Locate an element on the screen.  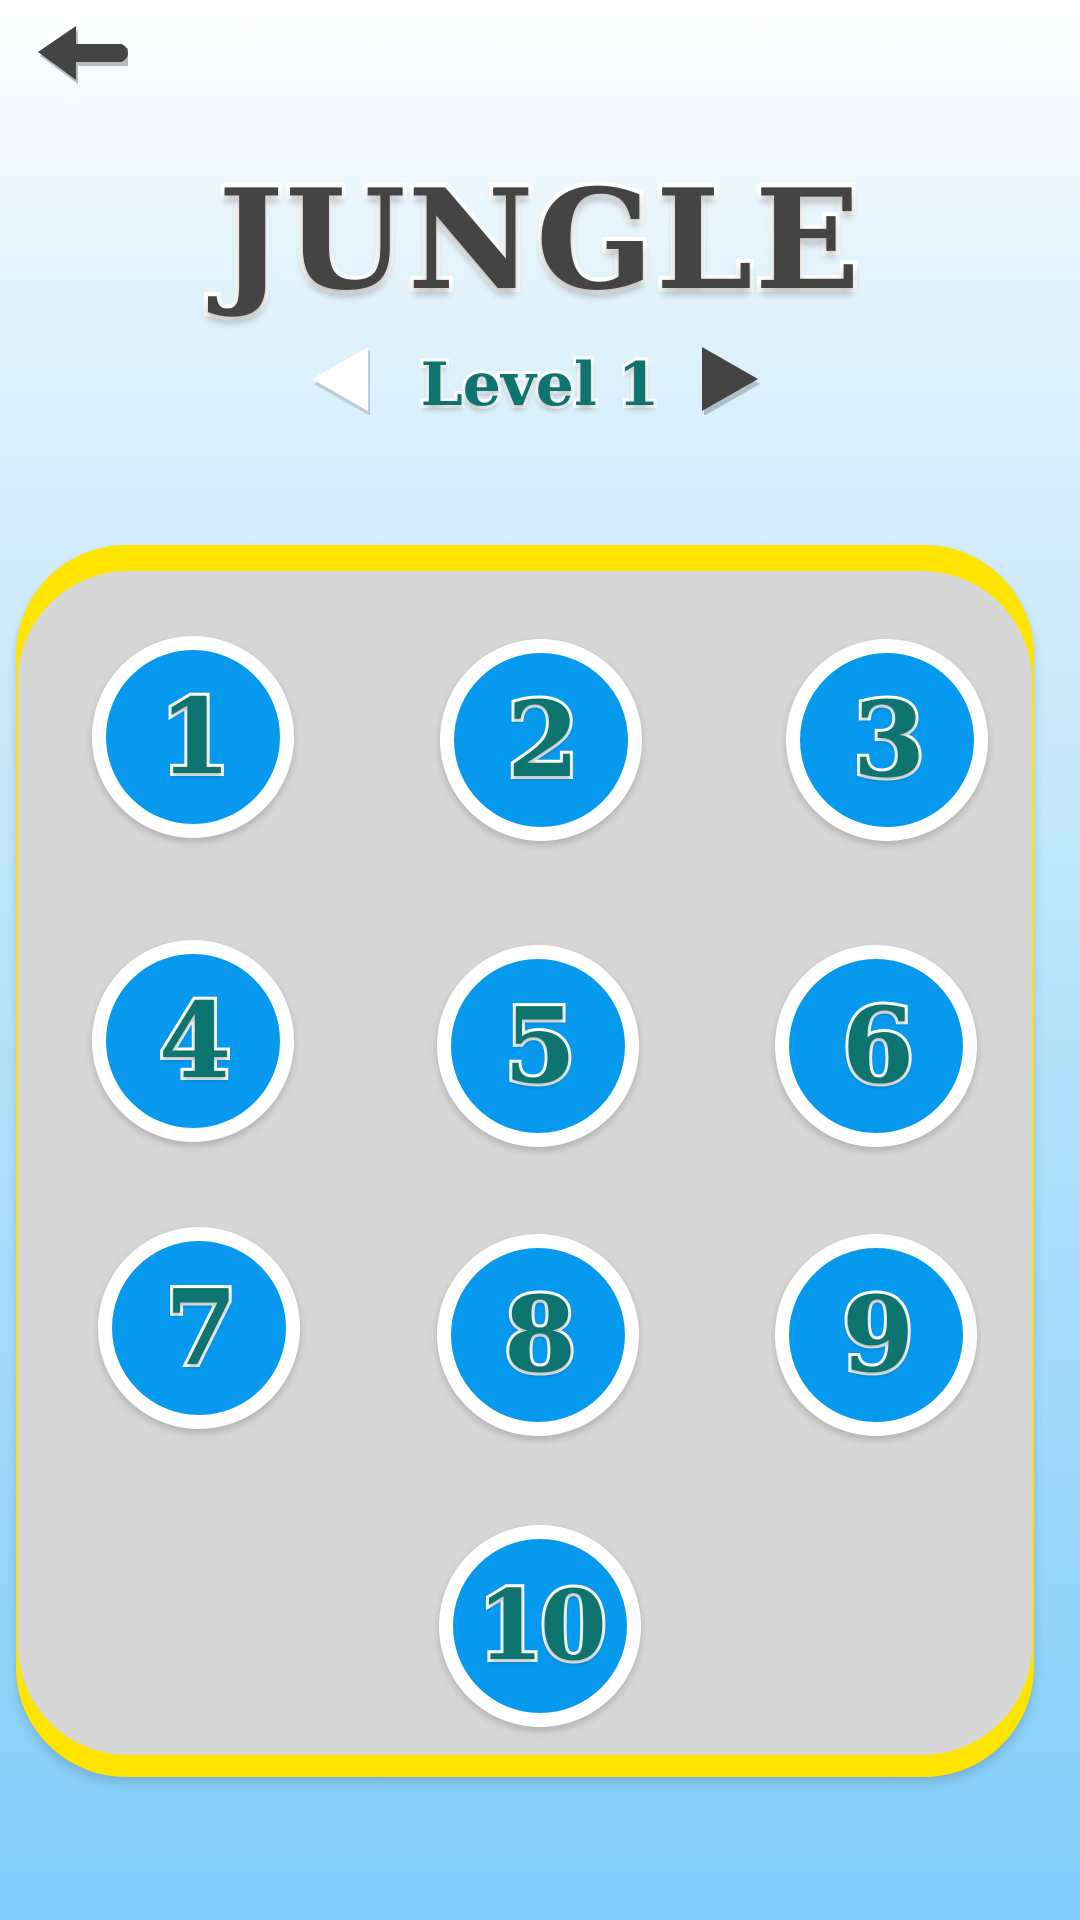
triangle-left-icon is located at coordinates (341, 381).